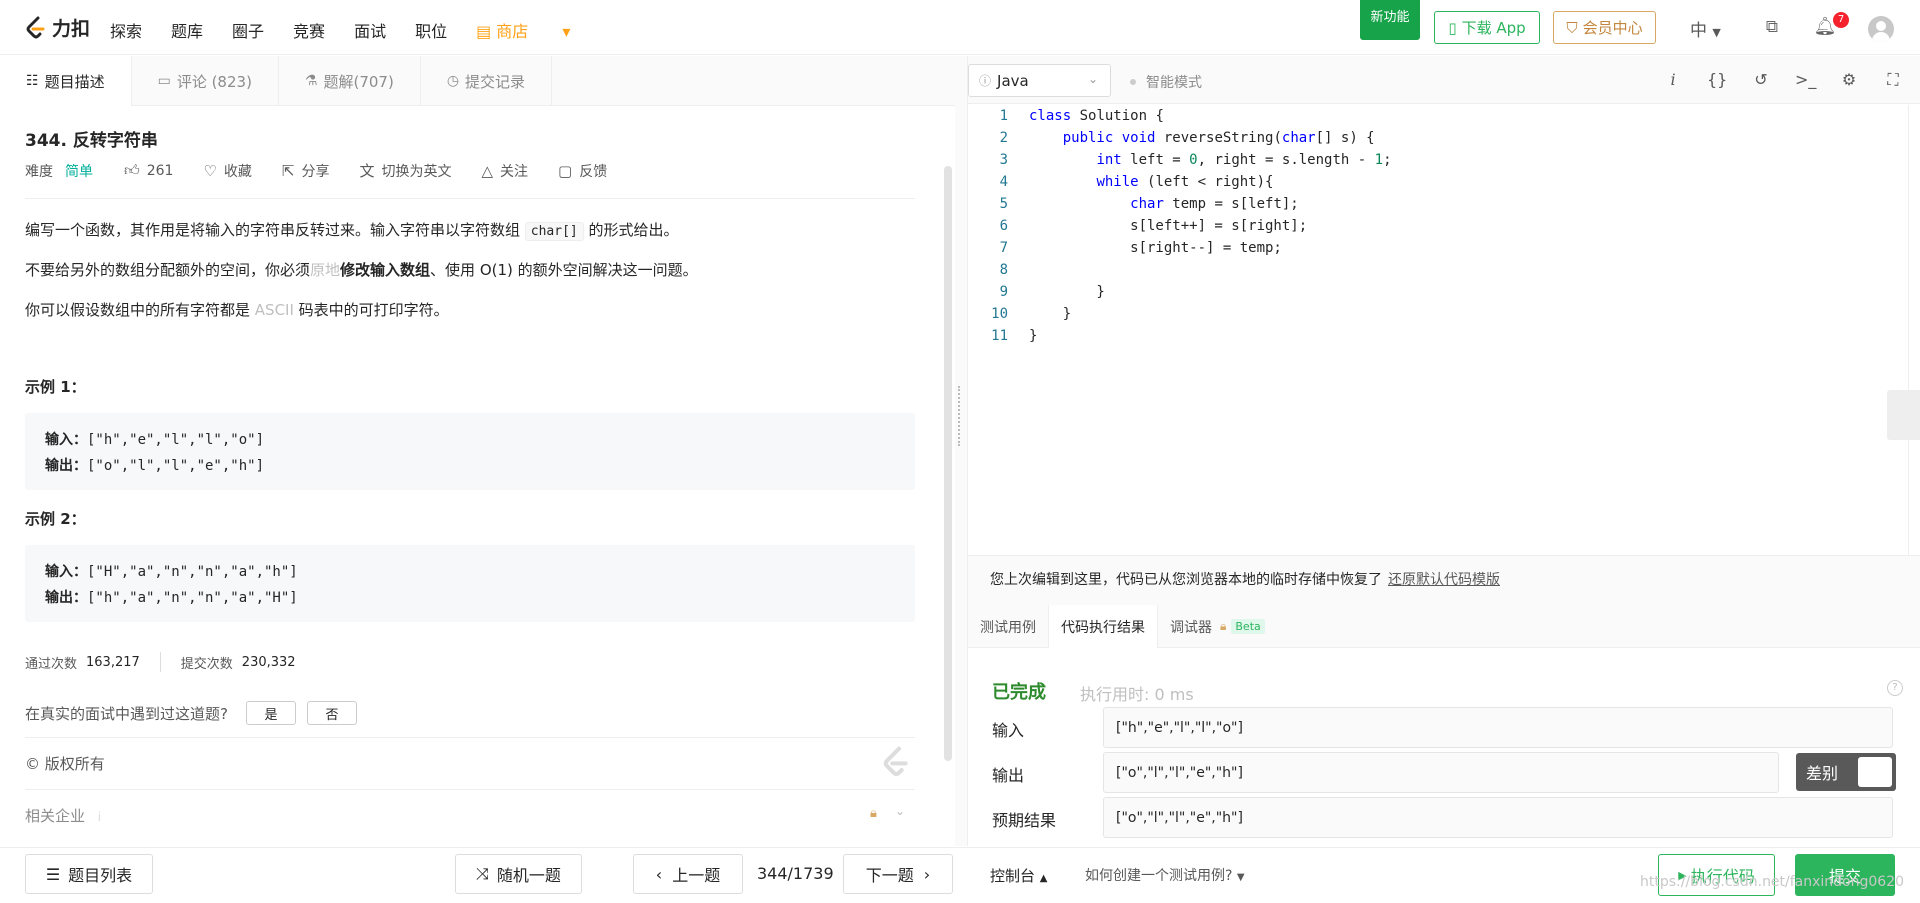 This screenshot has width=1920, height=903. What do you see at coordinates (274, 310) in the screenshot?
I see `ascii-link: ASCII` at bounding box center [274, 310].